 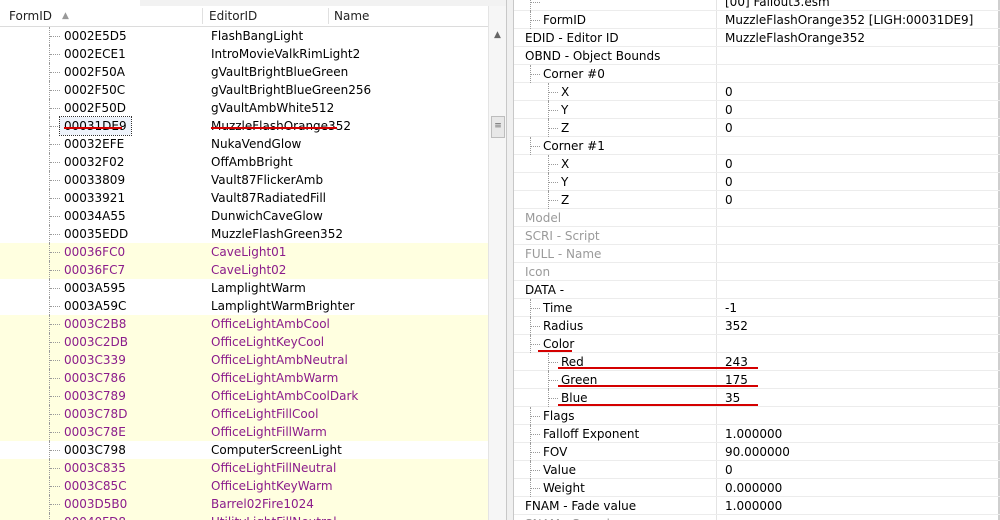 I want to click on detail-label: OBND - Object Bounds, so click(x=593, y=56).